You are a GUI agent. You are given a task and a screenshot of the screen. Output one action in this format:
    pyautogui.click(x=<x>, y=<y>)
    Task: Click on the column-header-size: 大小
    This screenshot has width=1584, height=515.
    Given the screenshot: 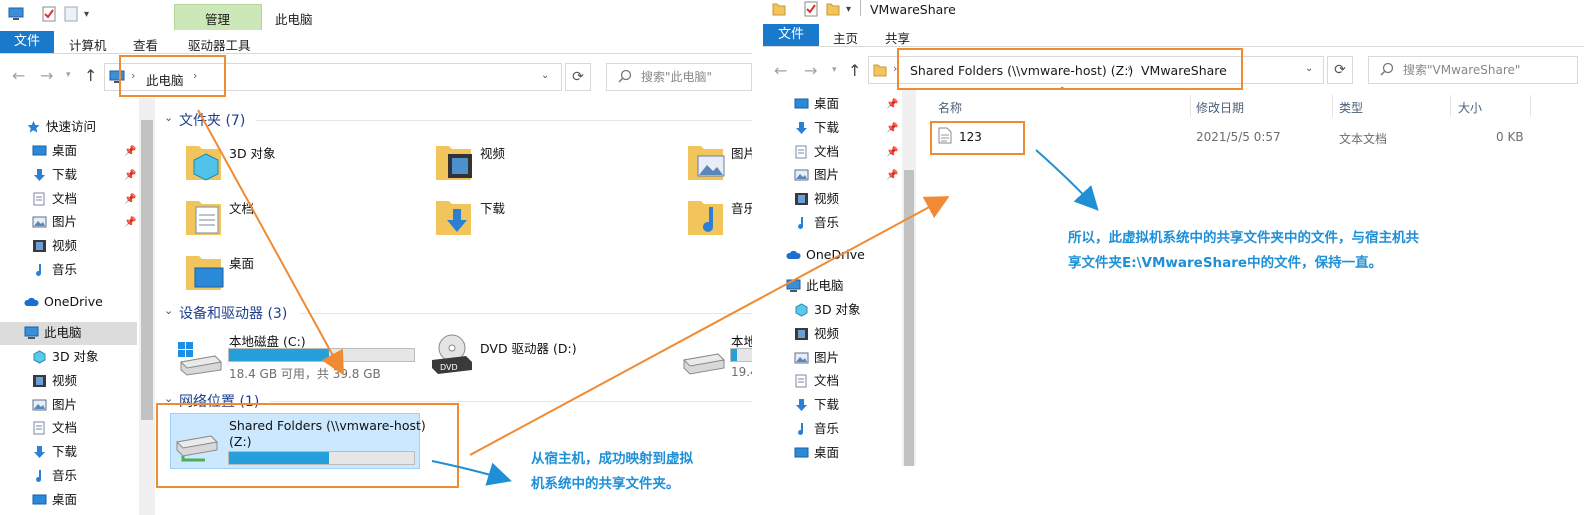 What is the action you would take?
    pyautogui.click(x=1470, y=107)
    